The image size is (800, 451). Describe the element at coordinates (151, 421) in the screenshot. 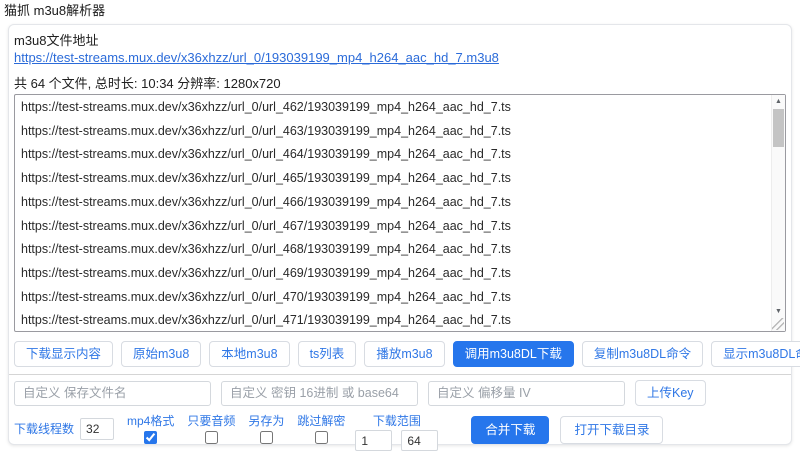

I see `mp4-format-label: mp4格式` at that location.